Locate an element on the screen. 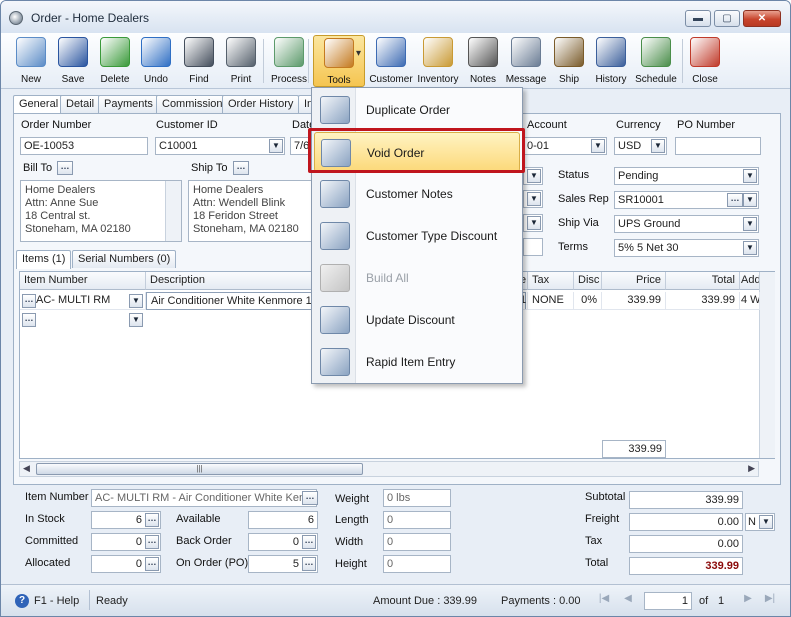 The image size is (791, 617). row1-item-dropdown: ▼ is located at coordinates (136, 301).